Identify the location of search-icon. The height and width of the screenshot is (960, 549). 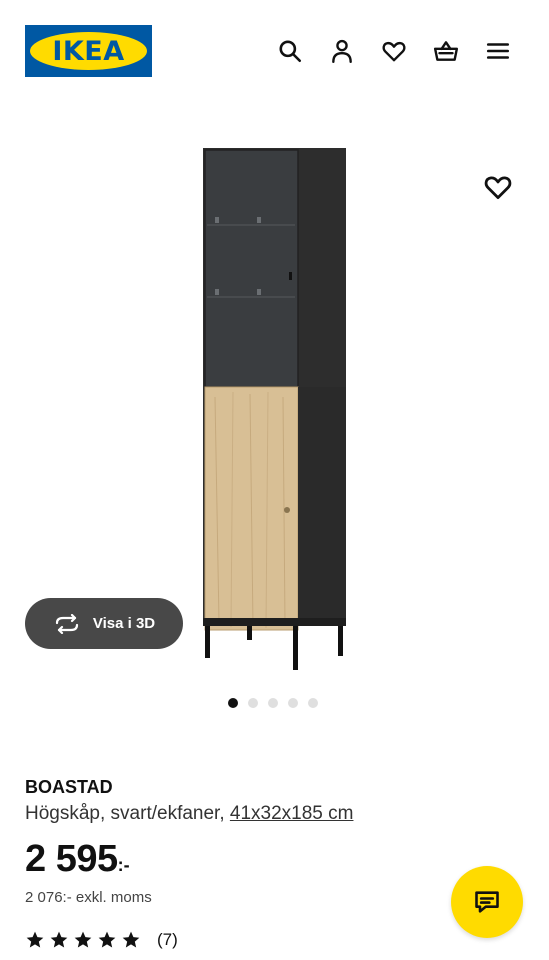
(290, 51).